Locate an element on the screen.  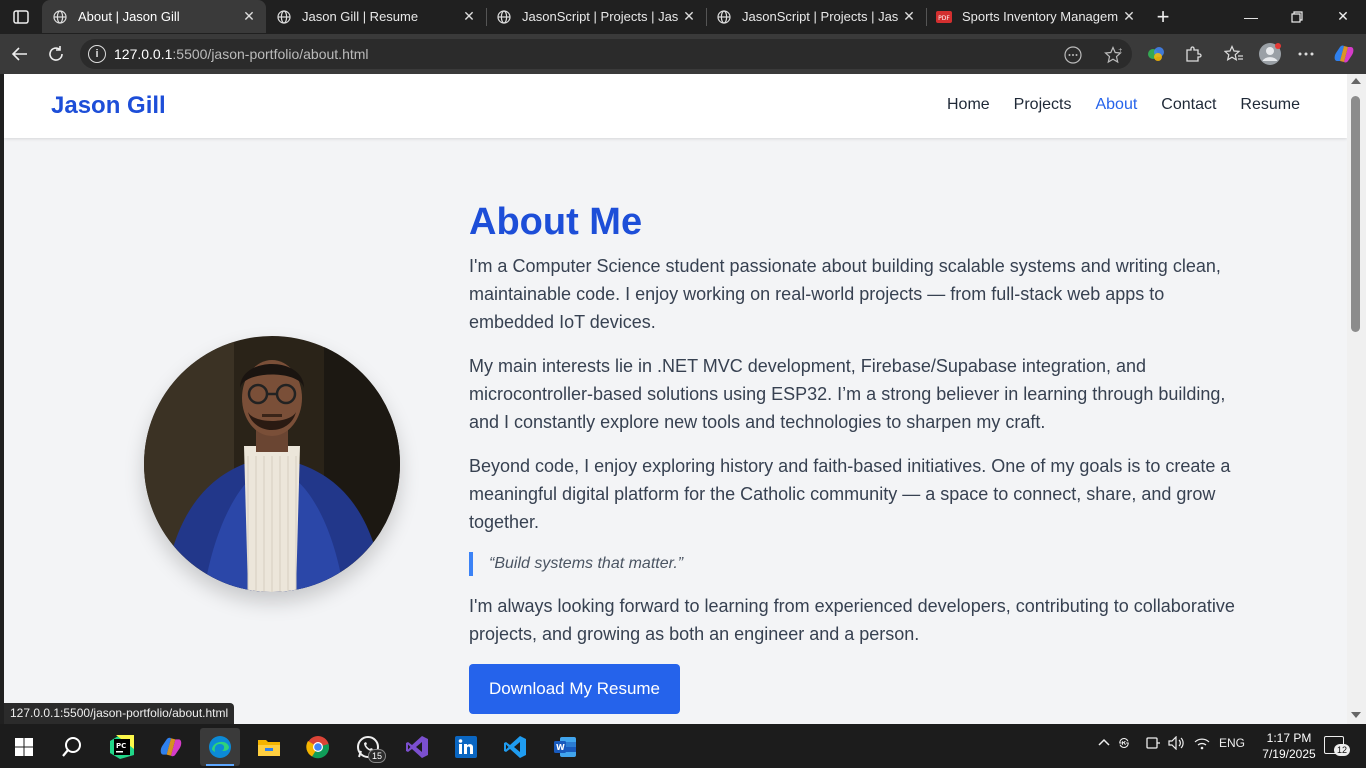
ime-icon: ㉿ is located at coordinates (1128, 744).